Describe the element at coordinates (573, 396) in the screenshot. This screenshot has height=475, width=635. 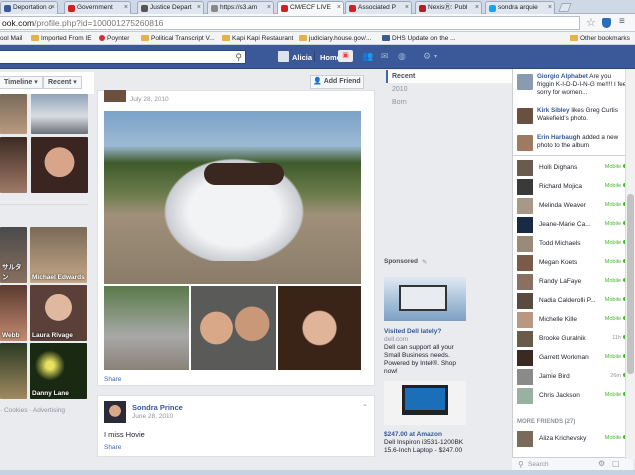
I see `chat-contact: Chris Jackson Mobile` at that location.